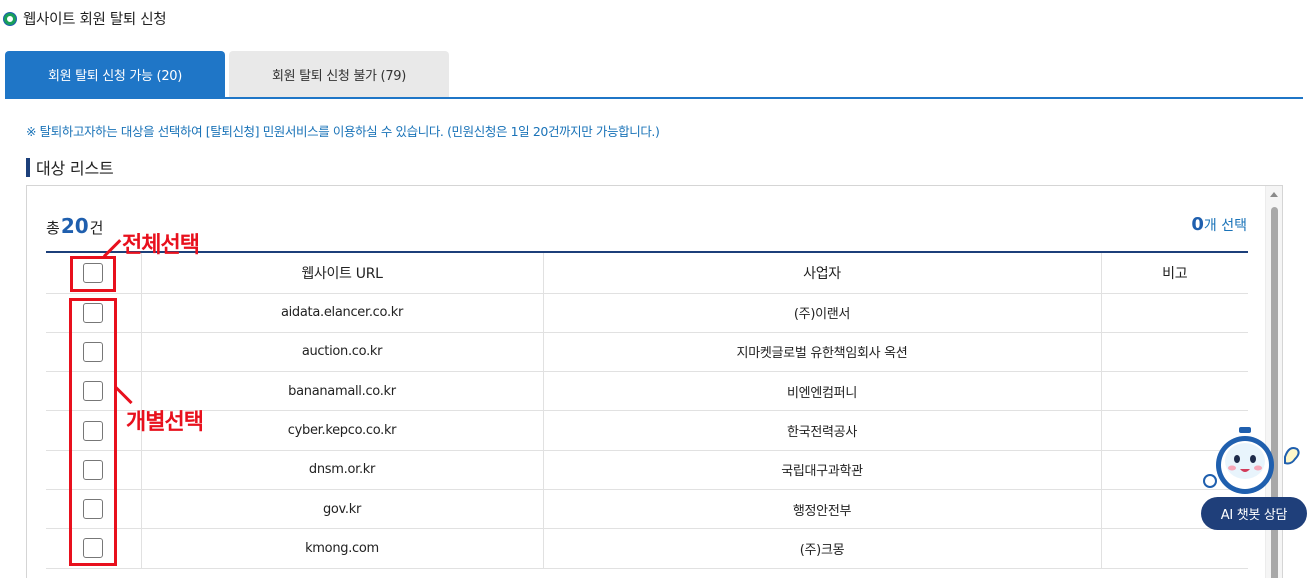  What do you see at coordinates (165, 422) in the screenshot?
I see `select-each-annotation: 개별선택` at bounding box center [165, 422].